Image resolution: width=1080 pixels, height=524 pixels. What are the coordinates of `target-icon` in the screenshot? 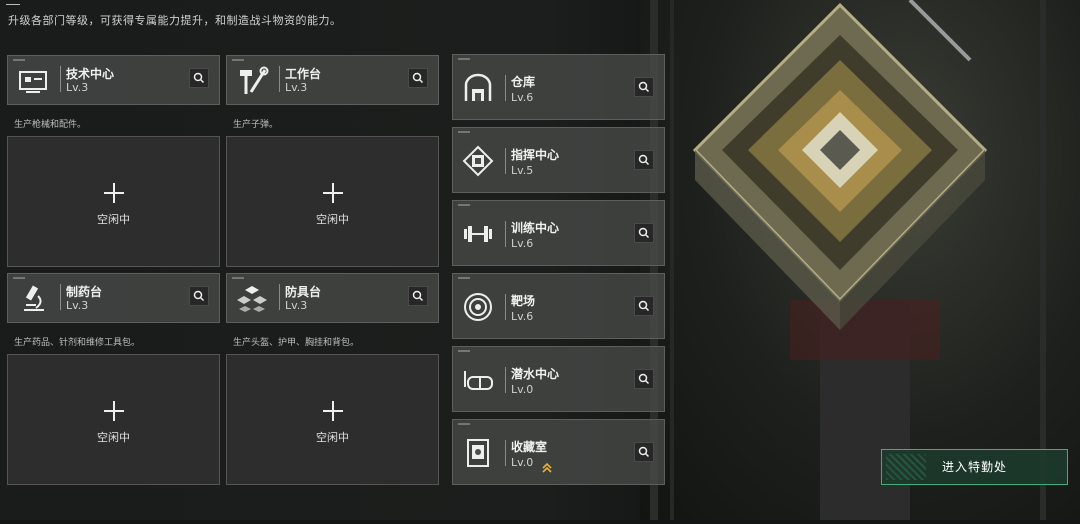 It's located at (478, 307).